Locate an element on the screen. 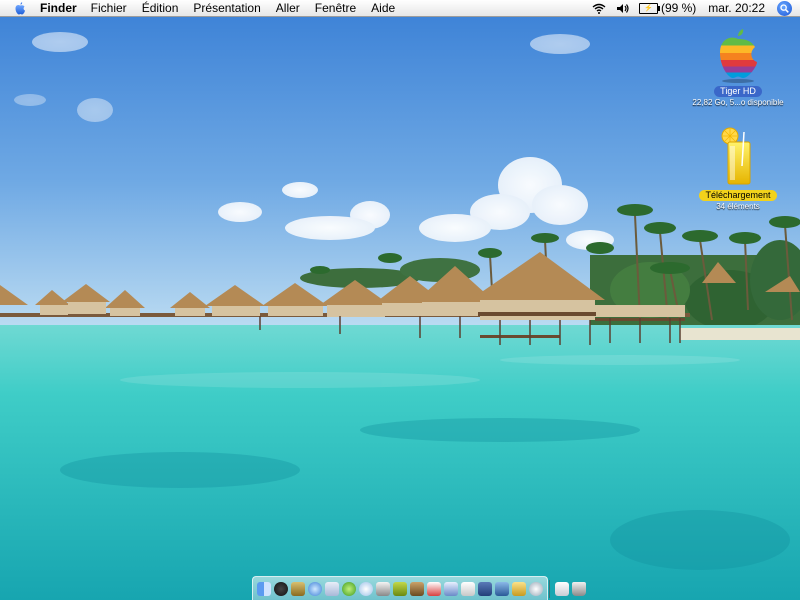 The width and height of the screenshot is (800, 600). address-book-icon is located at coordinates (417, 588).